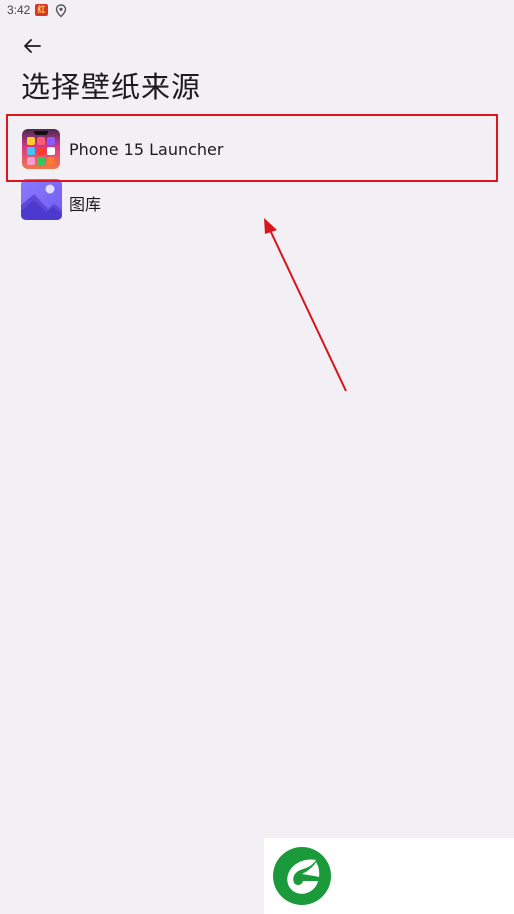 This screenshot has height=914, width=514. Describe the element at coordinates (61, 10) in the screenshot. I see `location-pin-icon` at that location.